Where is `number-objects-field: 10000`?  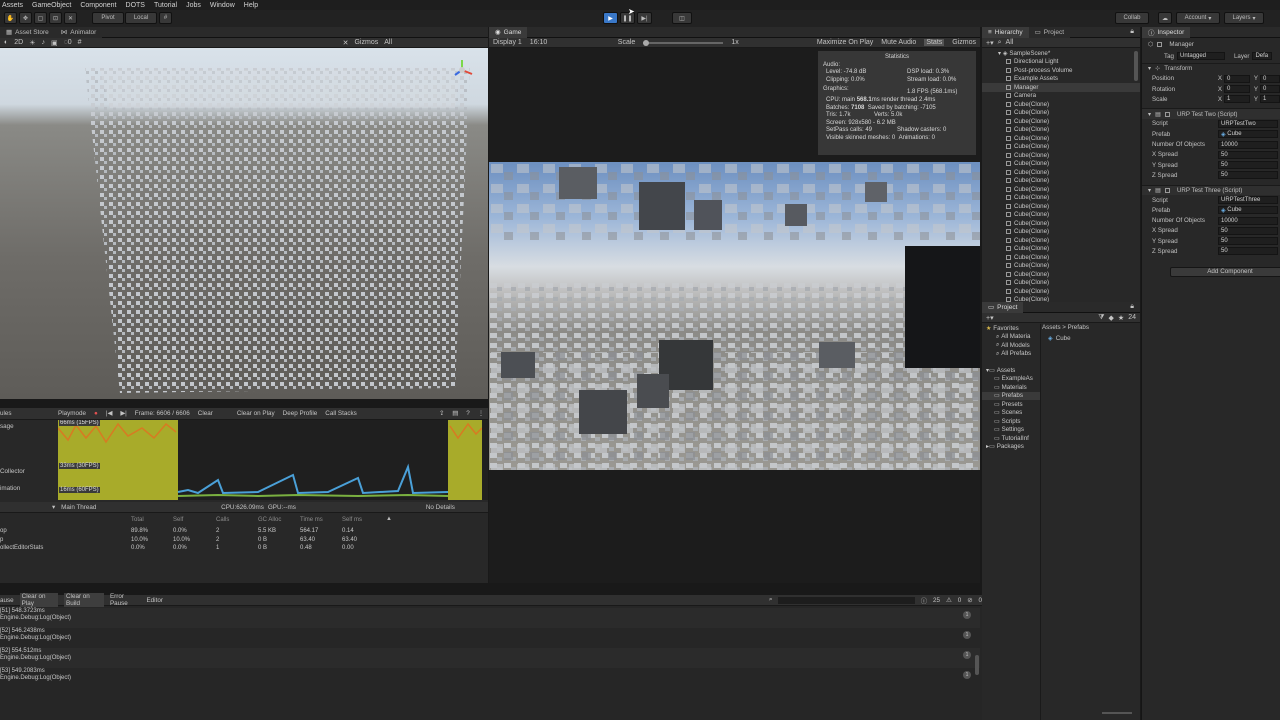
number-objects-field: 10000 is located at coordinates (1248, 144).